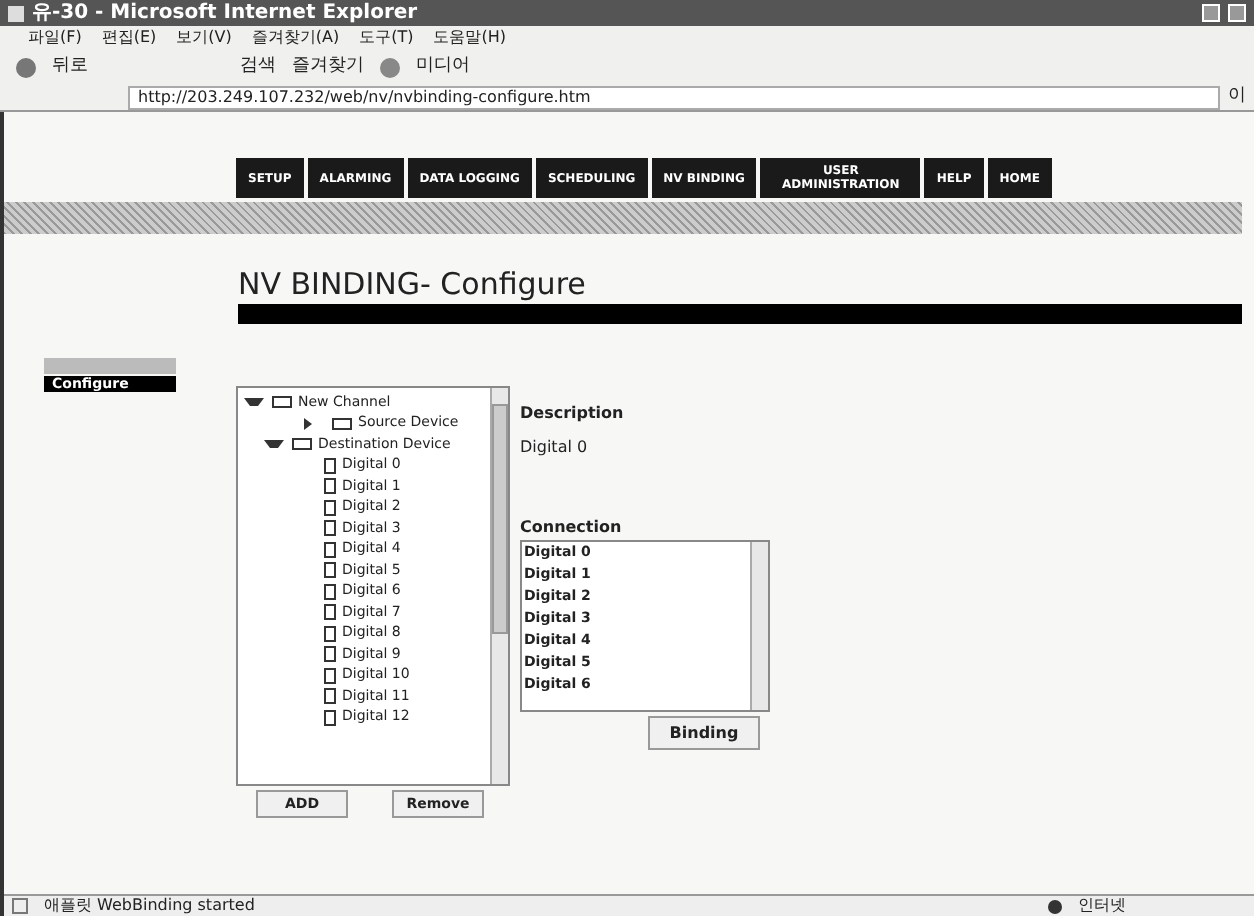 The height and width of the screenshot is (916, 1254). What do you see at coordinates (258, 67) in the screenshot?
I see `search-label: 검색` at bounding box center [258, 67].